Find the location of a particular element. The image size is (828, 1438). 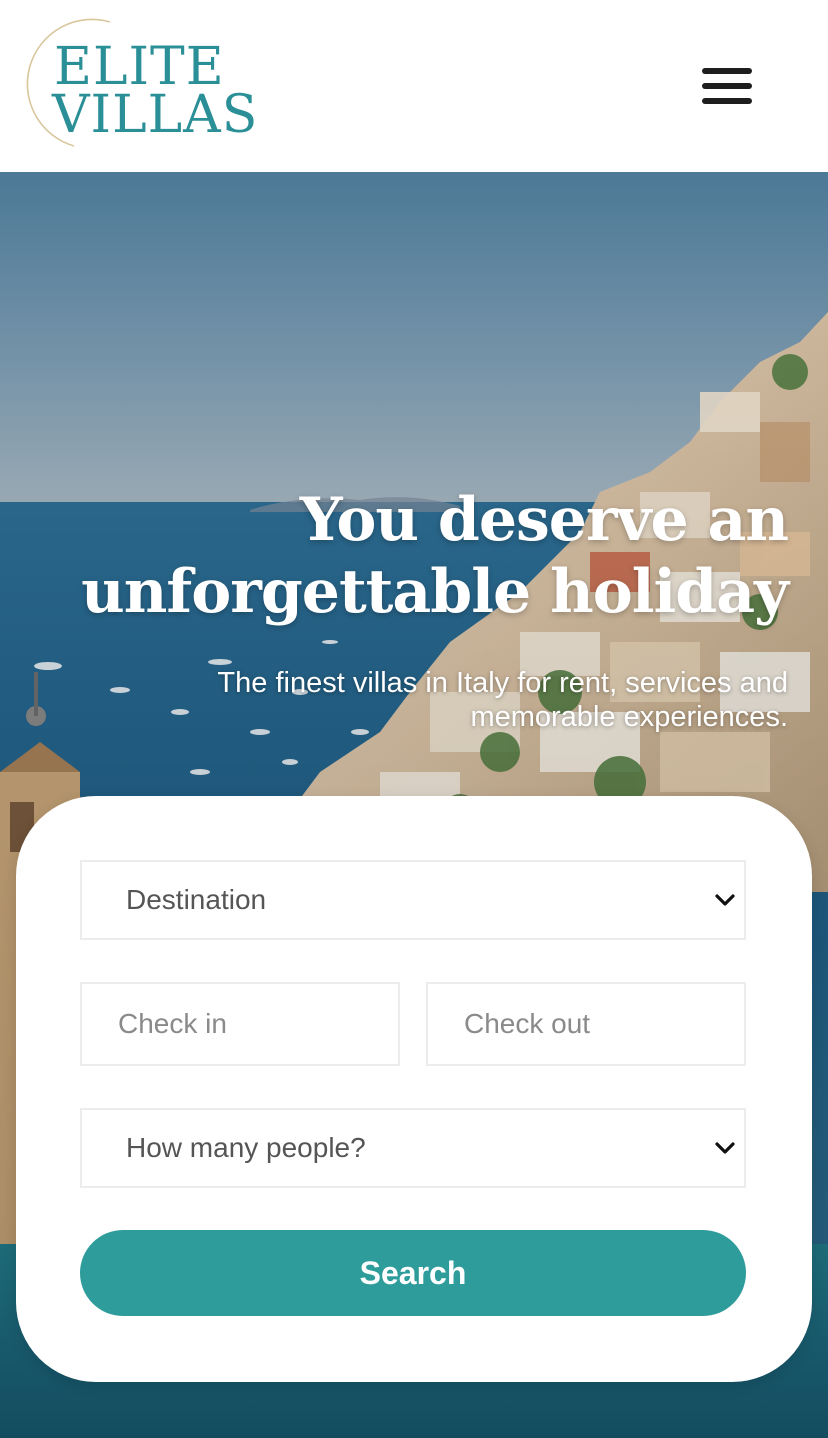

check-out-placeholder: Check out is located at coordinates (527, 1023).